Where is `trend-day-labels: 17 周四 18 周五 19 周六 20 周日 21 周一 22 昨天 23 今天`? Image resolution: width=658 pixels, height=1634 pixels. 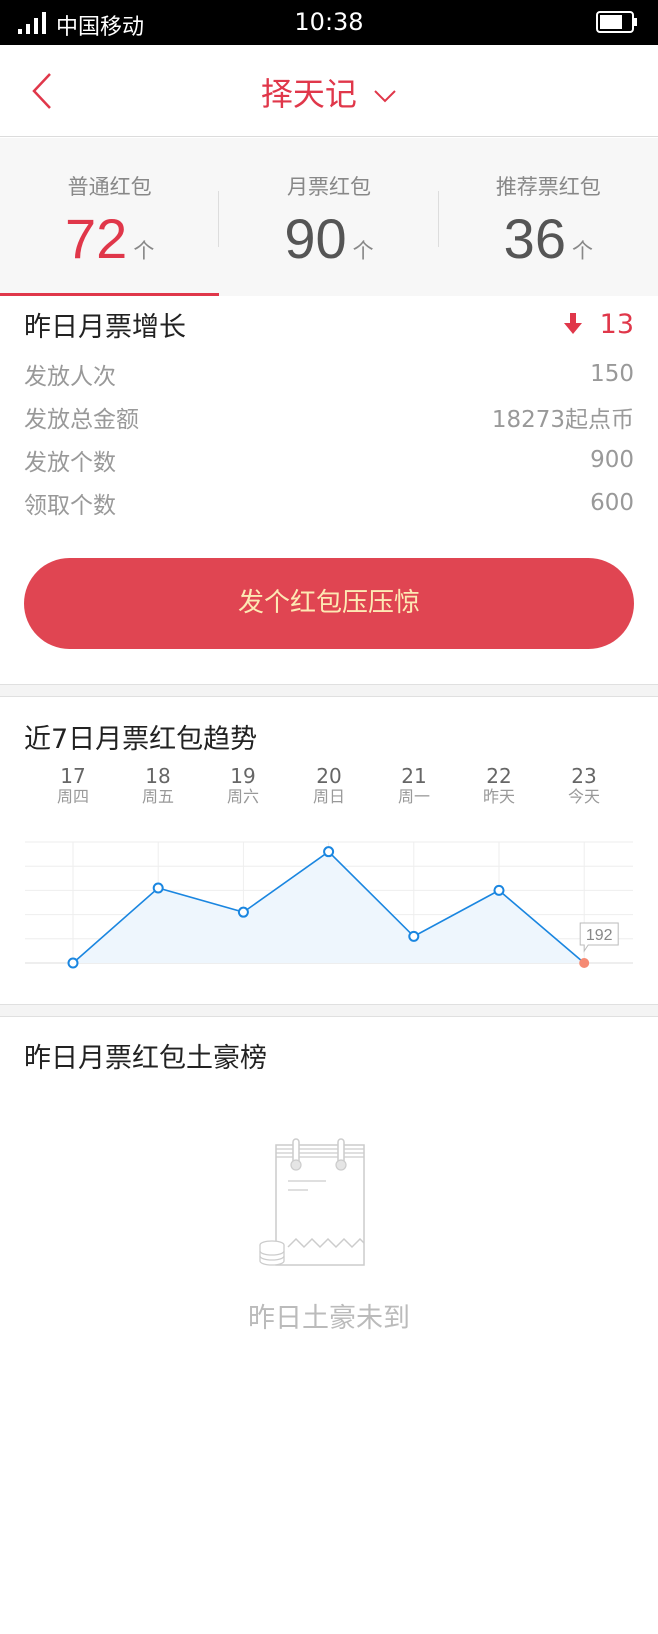
trend-day-labels: 17 周四 18 周五 19 周六 20 周日 21 周一 22 昨天 23 今天 is located at coordinates (329, 790).